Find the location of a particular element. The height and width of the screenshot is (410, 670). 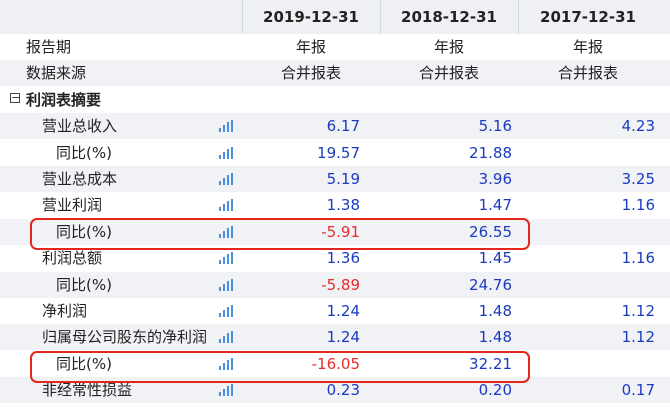

table-cell: 0.17 is located at coordinates (638, 390).